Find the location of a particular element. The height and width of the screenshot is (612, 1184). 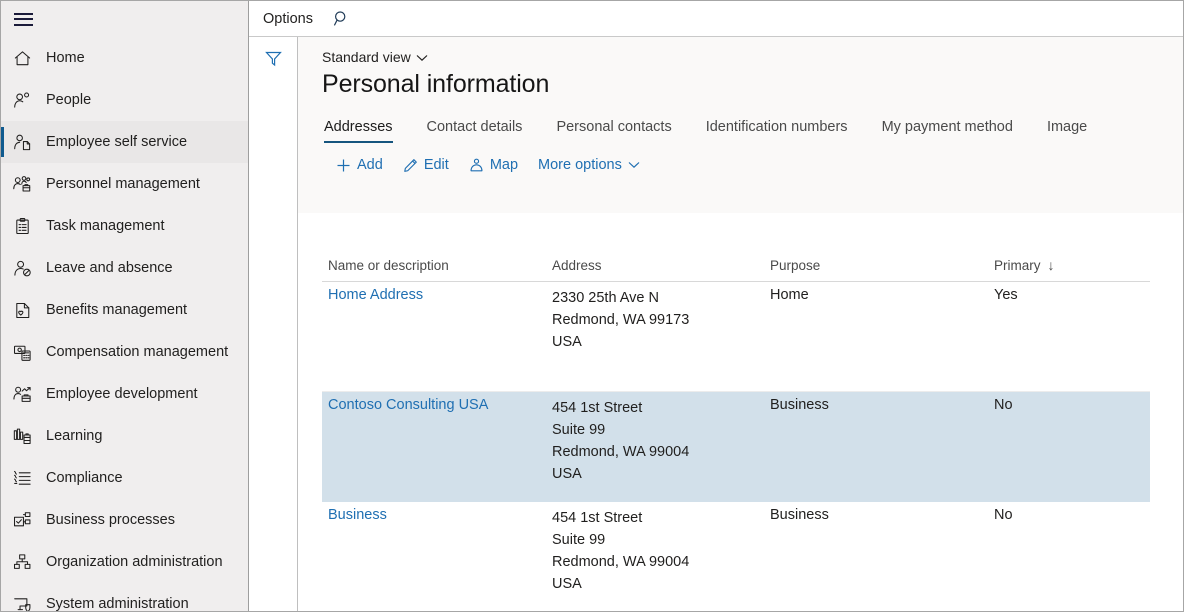

sidebar-header is located at coordinates (124, 19).